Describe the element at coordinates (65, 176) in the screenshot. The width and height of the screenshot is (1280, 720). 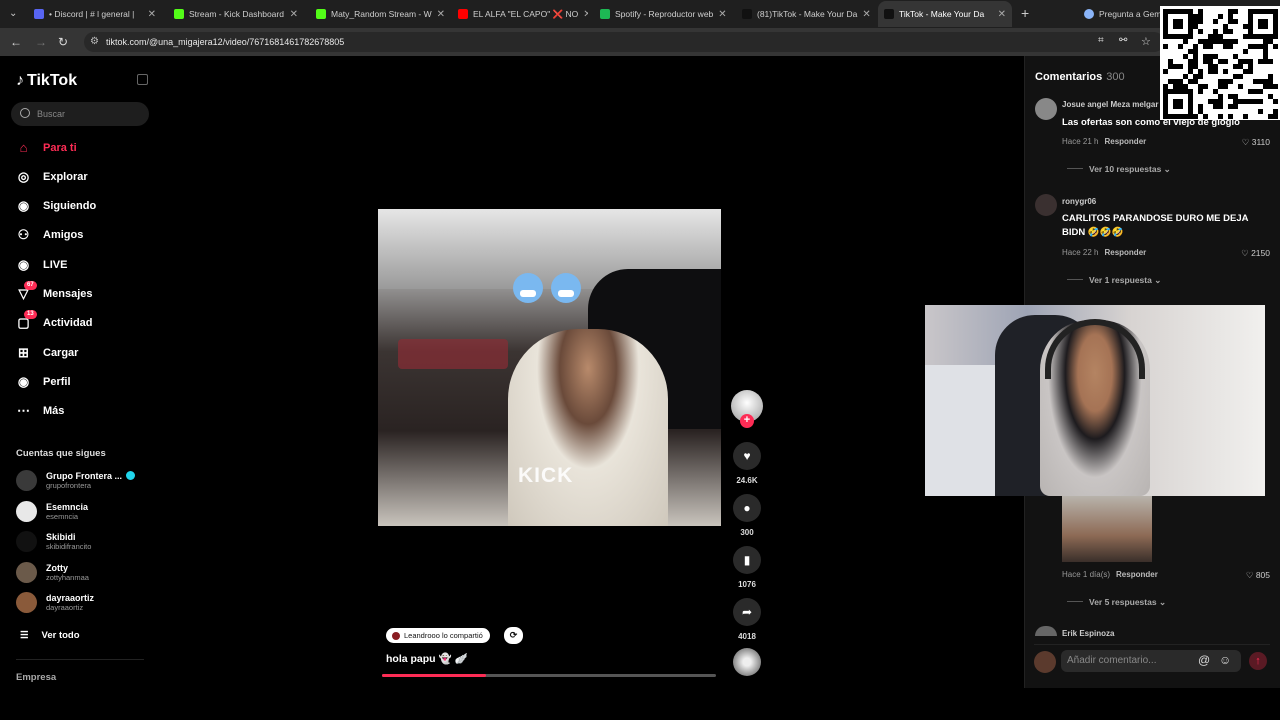
I see `nav-label: Explorar` at that location.